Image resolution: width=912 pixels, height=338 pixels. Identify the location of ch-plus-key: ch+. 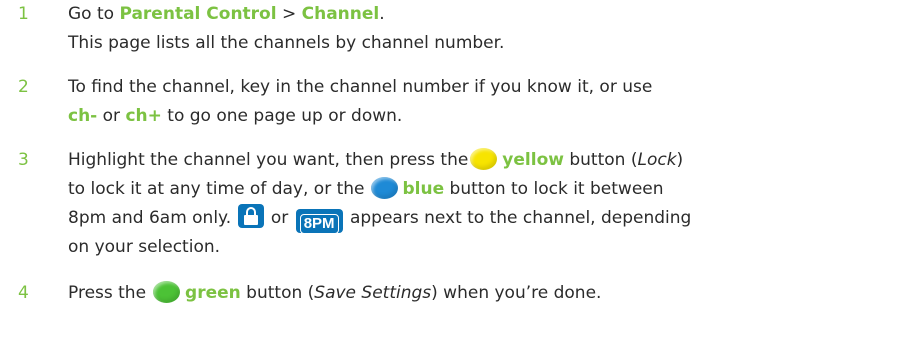
(143, 116).